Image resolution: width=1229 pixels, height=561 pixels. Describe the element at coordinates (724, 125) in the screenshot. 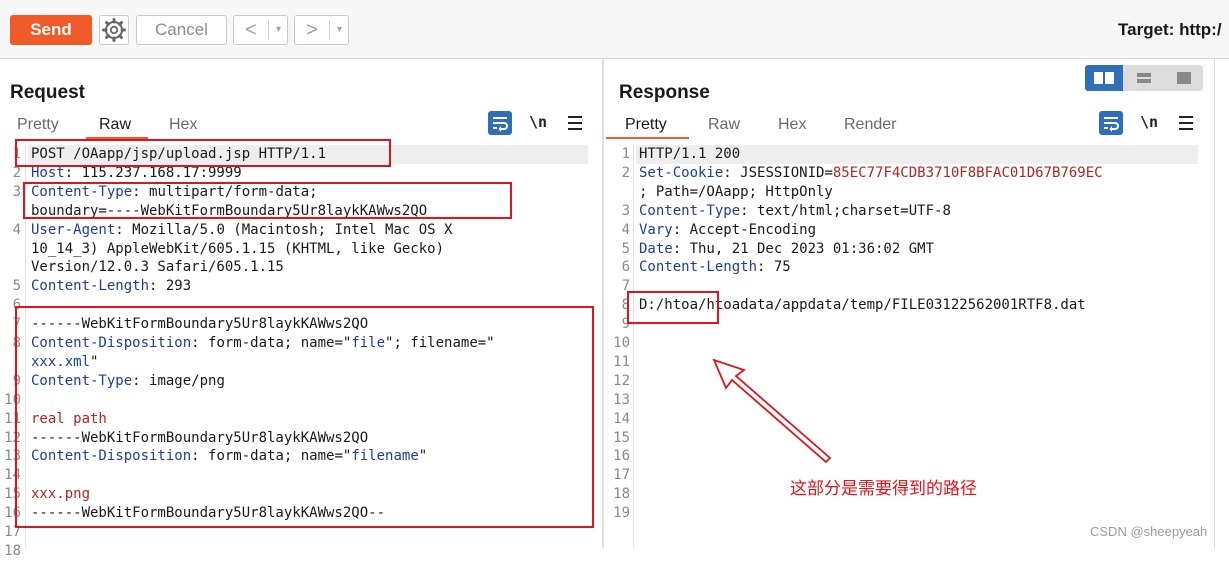

I see `tab-response-raw: Raw` at that location.